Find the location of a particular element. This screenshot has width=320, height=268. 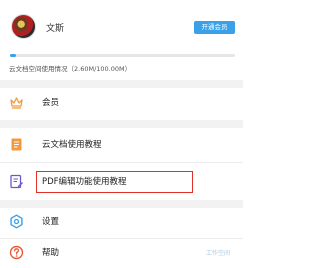

menu-item-label: 设置 is located at coordinates (51, 222).